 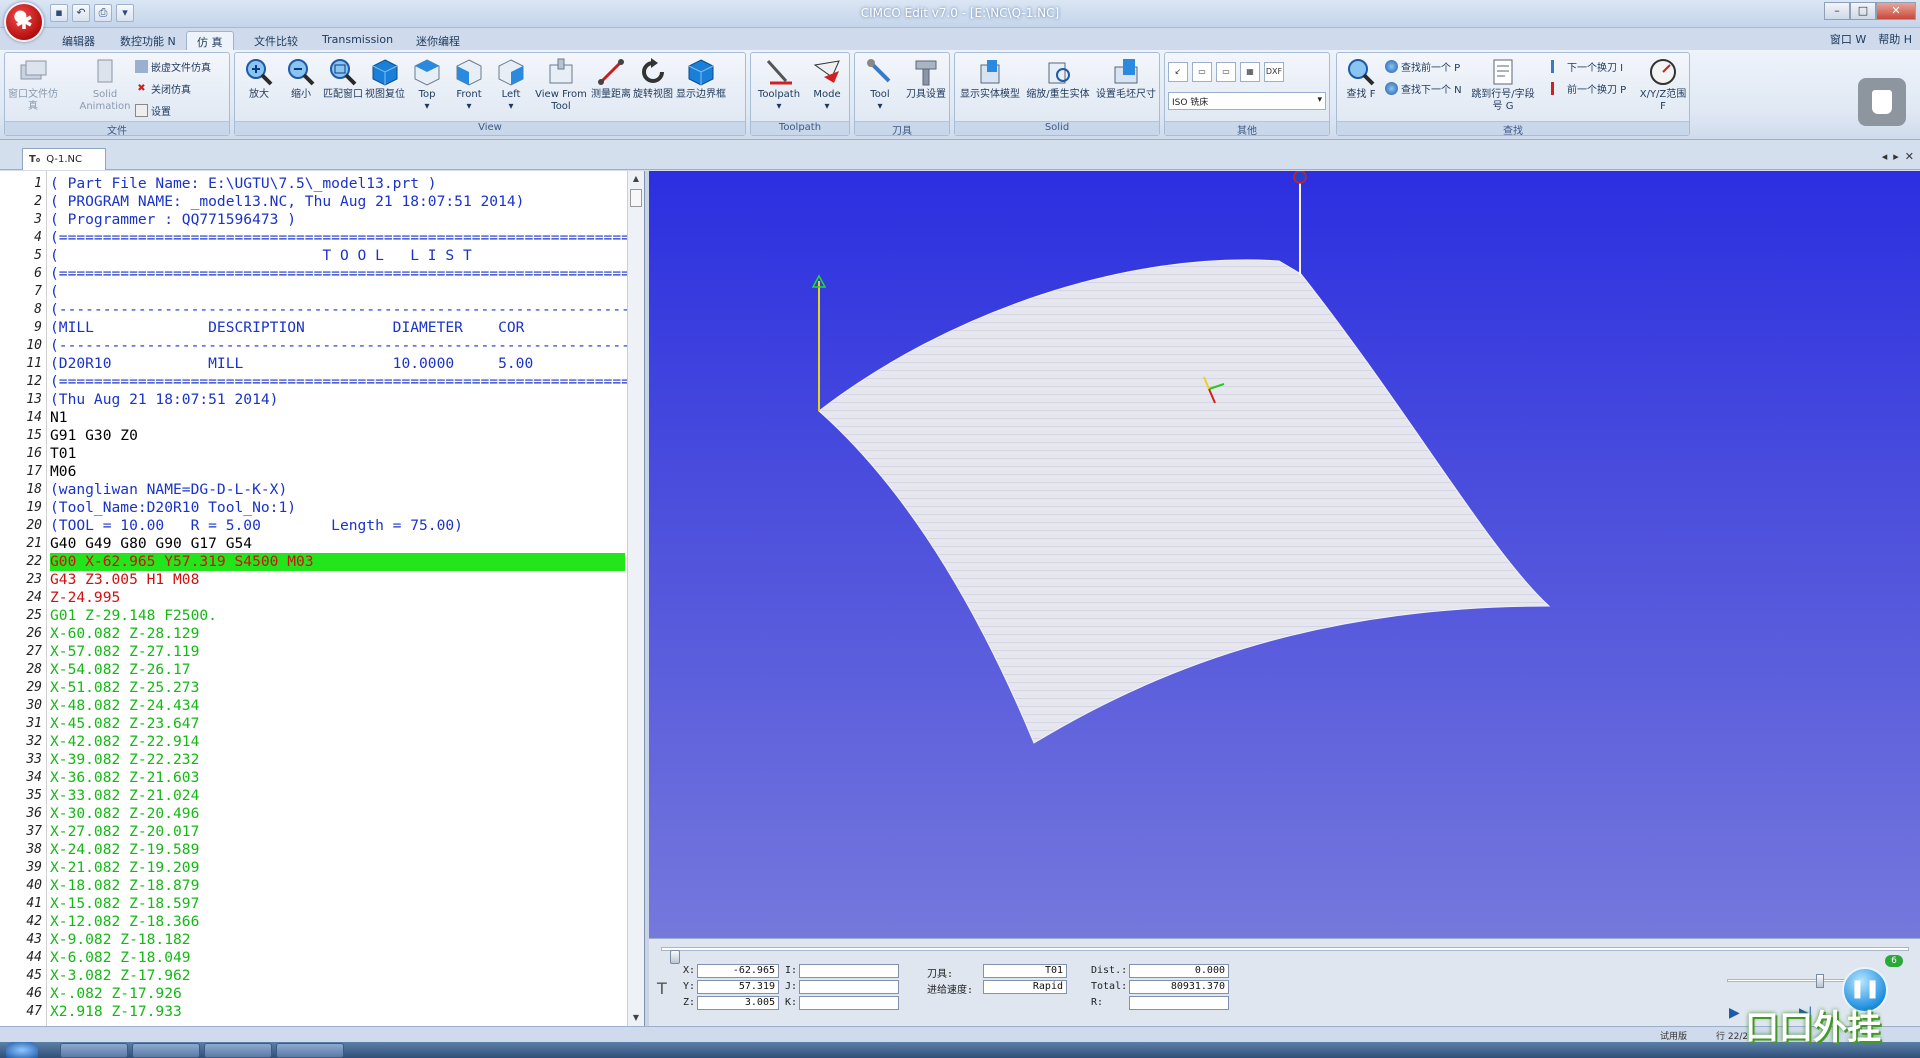 What do you see at coordinates (163, 88) in the screenshot?
I see `close-sim-button: ✖ 关闭仿真` at bounding box center [163, 88].